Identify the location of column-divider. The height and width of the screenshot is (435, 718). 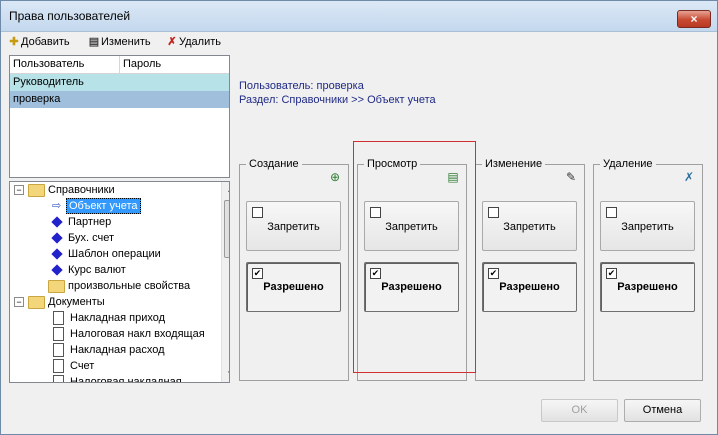
(119, 64).